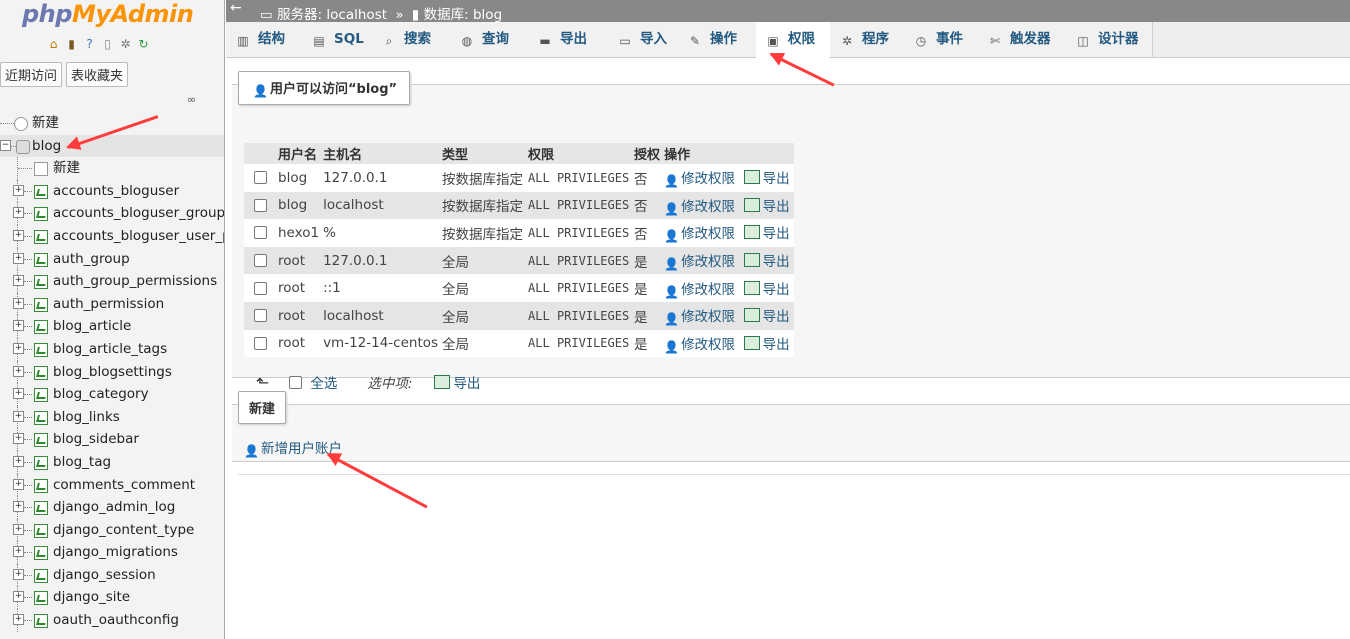  What do you see at coordinates (568, 39) in the screenshot?
I see `tab-export: ▬ 导出` at bounding box center [568, 39].